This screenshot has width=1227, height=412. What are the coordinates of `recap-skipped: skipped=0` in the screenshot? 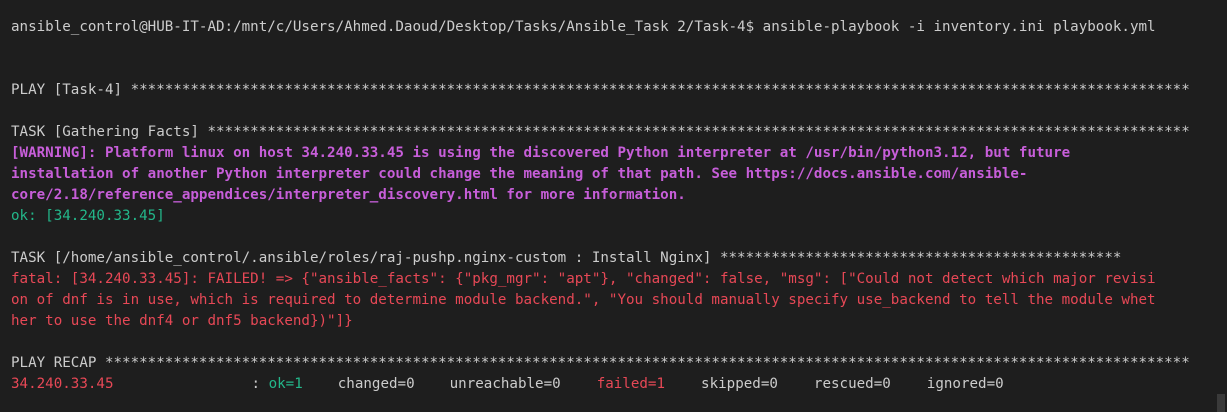 It's located at (739, 384).